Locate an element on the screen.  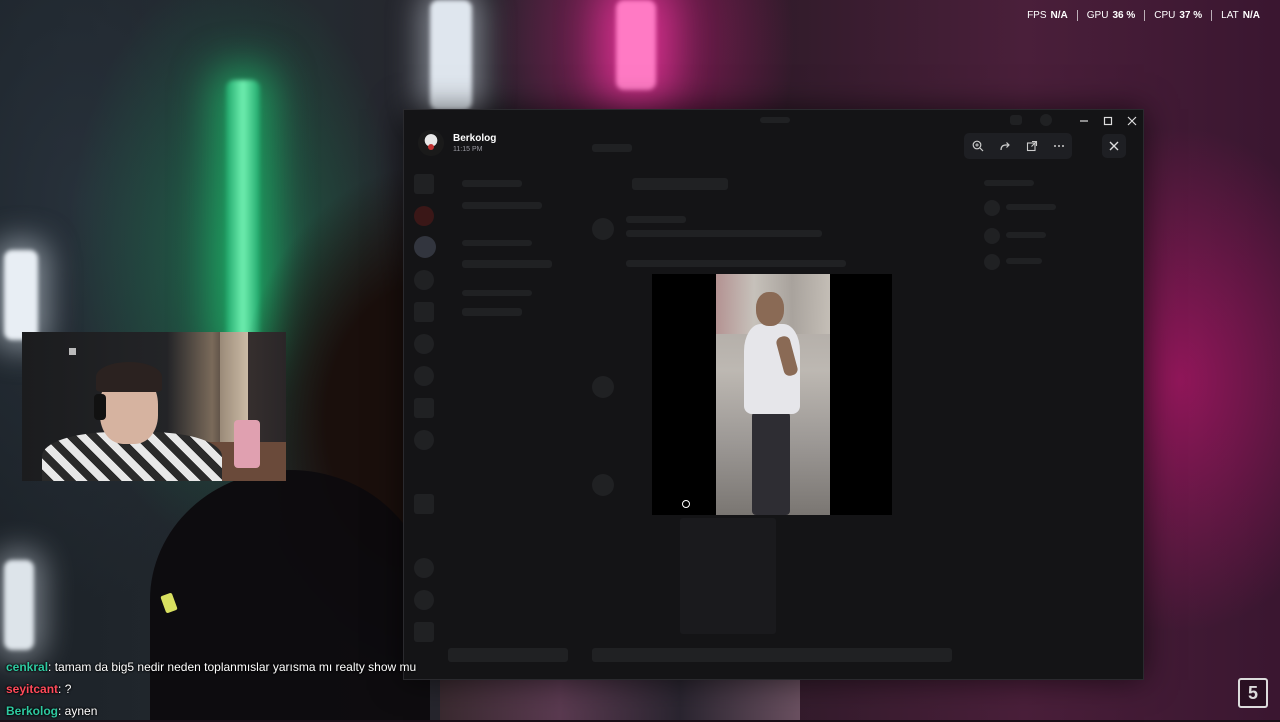
hud-fps: FPS N/A is located at coordinates (1047, 15).